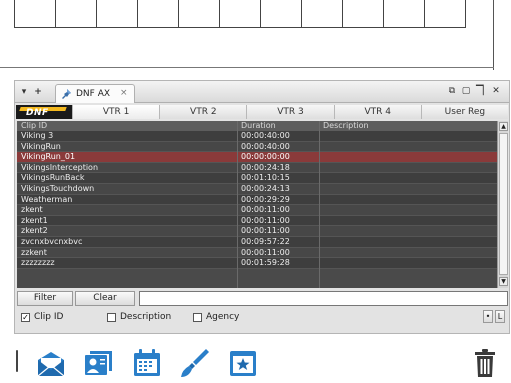 This screenshot has height=383, width=511. What do you see at coordinates (37, 113) in the screenshot?
I see `logo-text: DNF` at bounding box center [37, 113].